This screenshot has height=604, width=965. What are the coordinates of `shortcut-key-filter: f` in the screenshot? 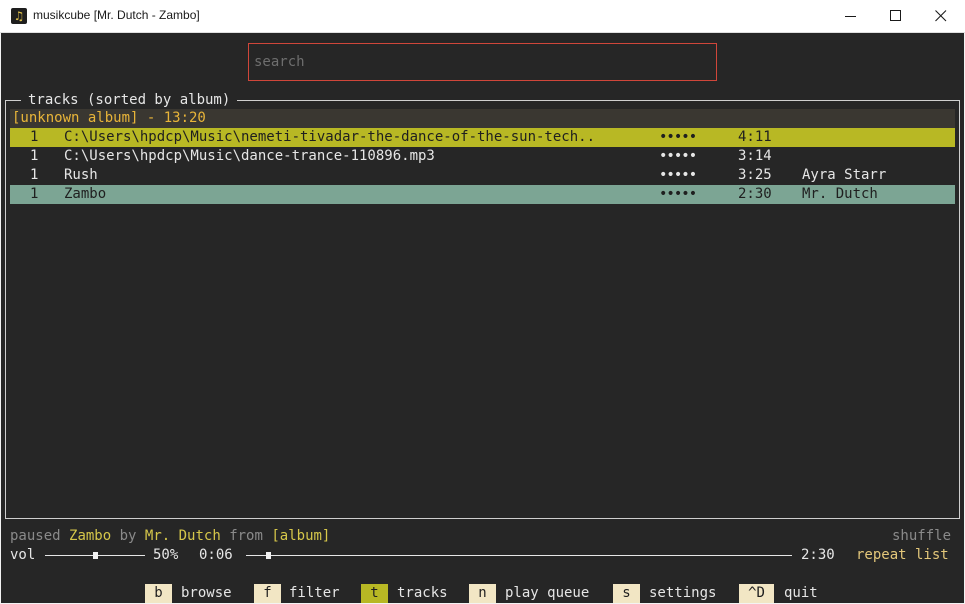 It's located at (267, 593).